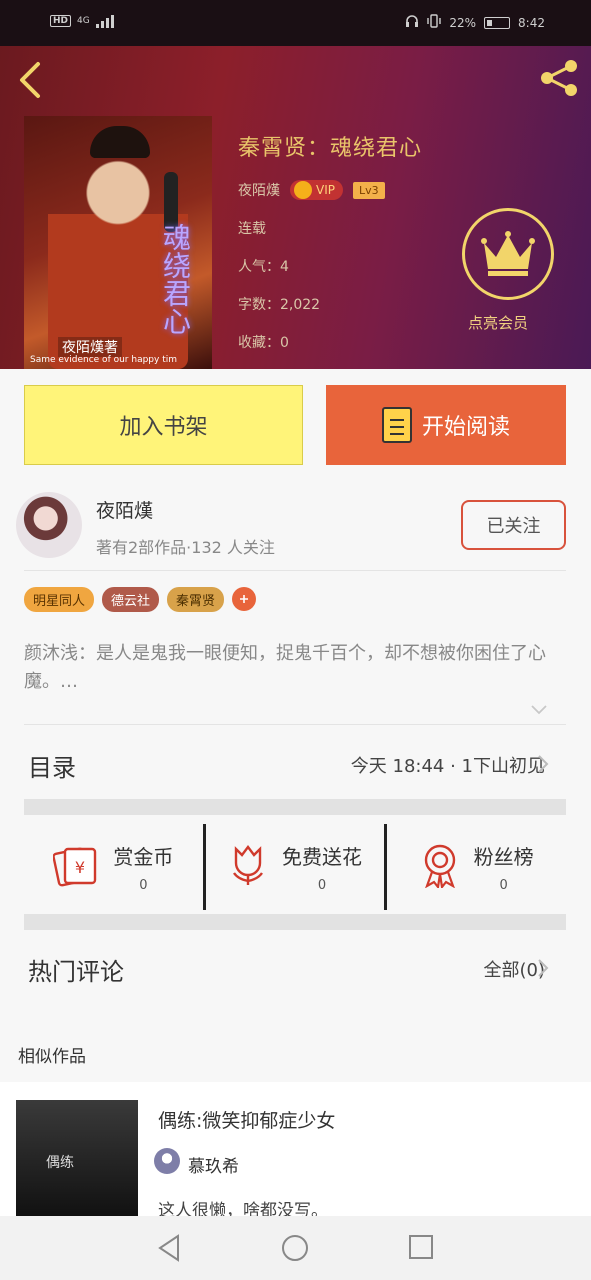  Describe the element at coordinates (169, 1248) in the screenshot. I see `nav-back-icon` at that location.